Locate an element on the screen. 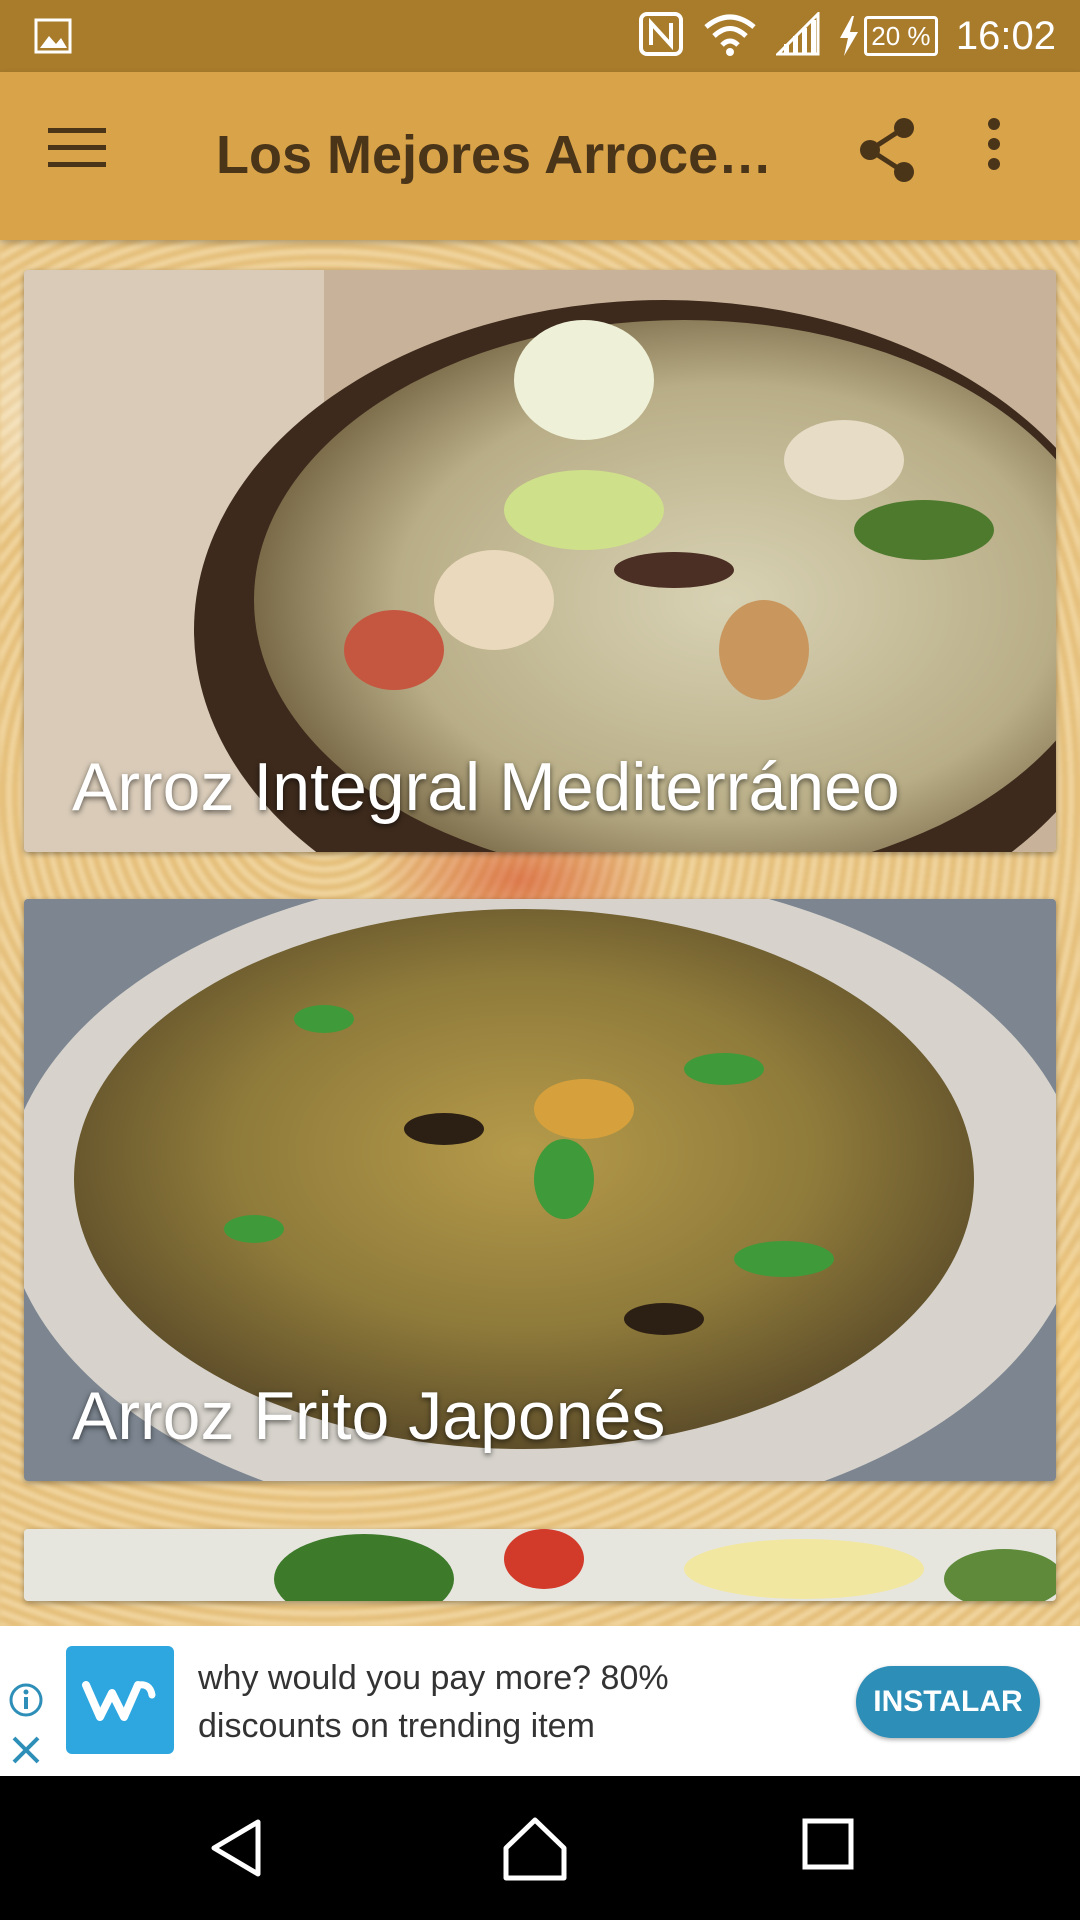  recipe-card is located at coordinates (540, 1565).